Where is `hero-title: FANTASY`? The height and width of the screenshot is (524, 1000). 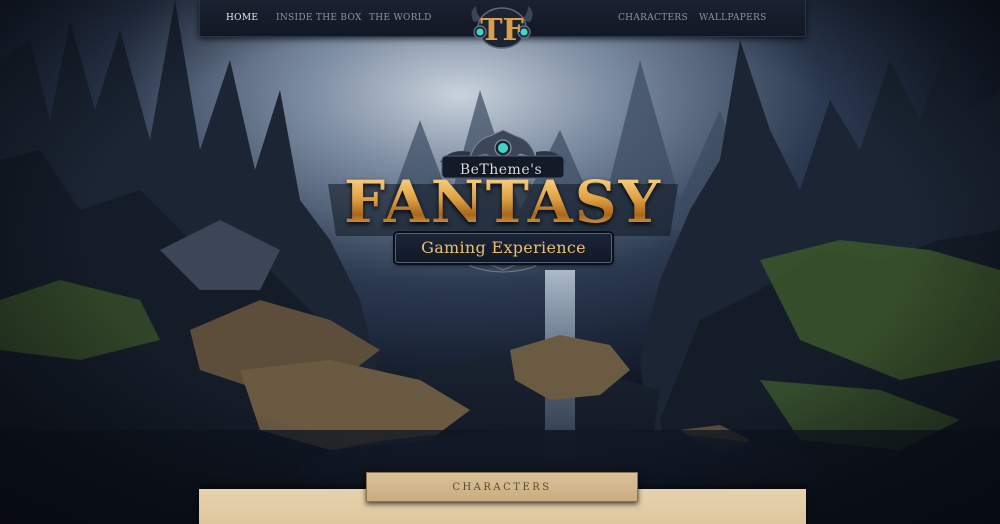 hero-title: FANTASY is located at coordinates (503, 202).